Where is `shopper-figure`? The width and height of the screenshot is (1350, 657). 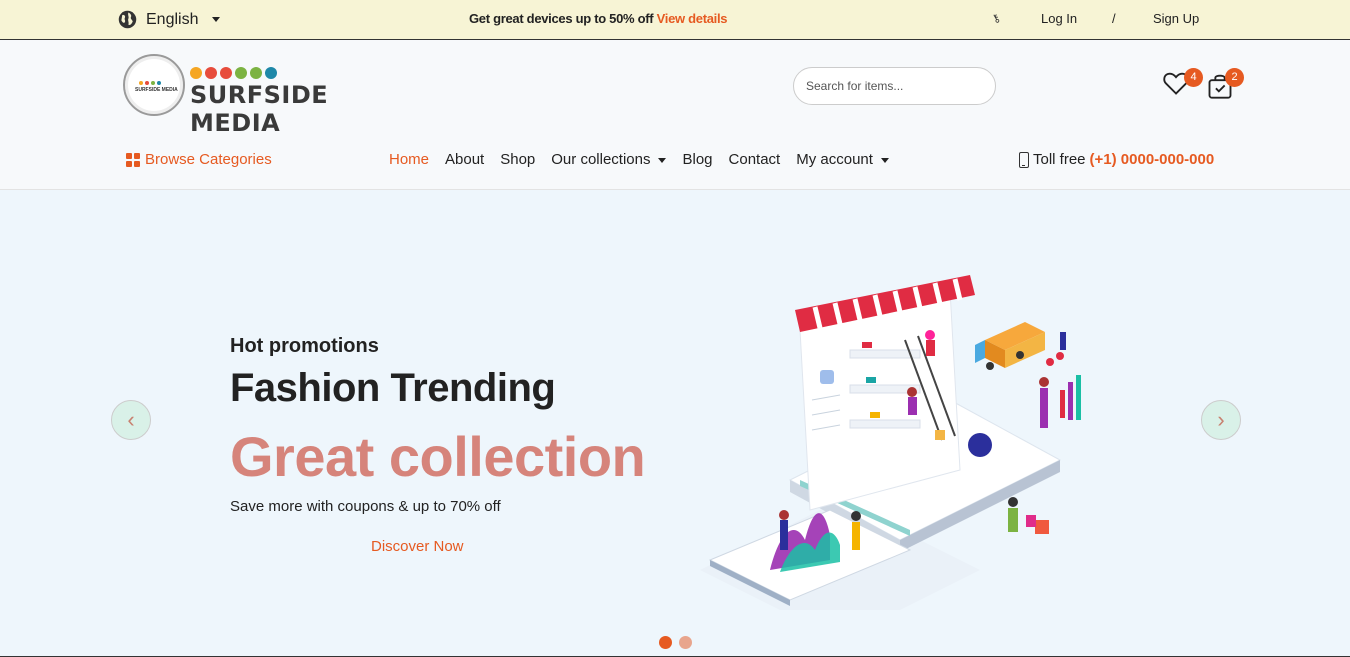 shopper-figure is located at coordinates (1028, 515).